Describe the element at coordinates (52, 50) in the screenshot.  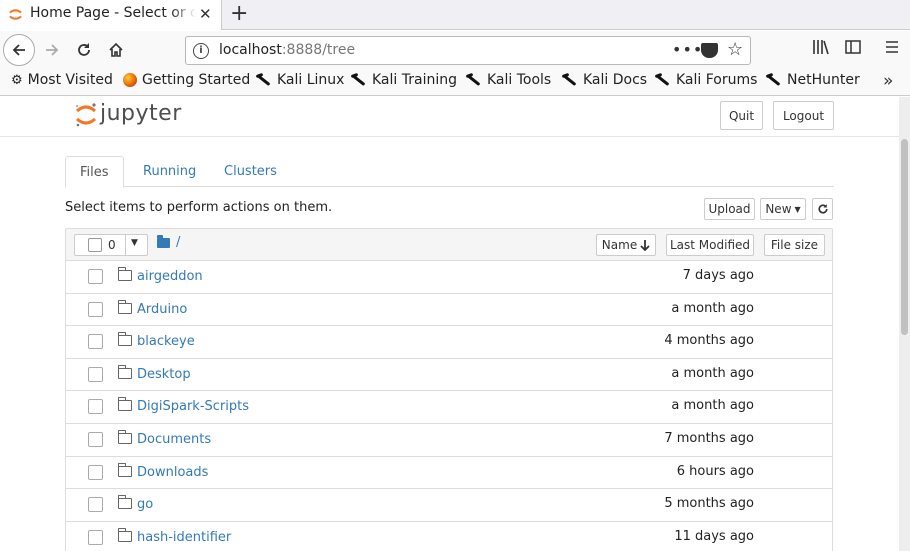
I see `forward-arrow-icon` at that location.